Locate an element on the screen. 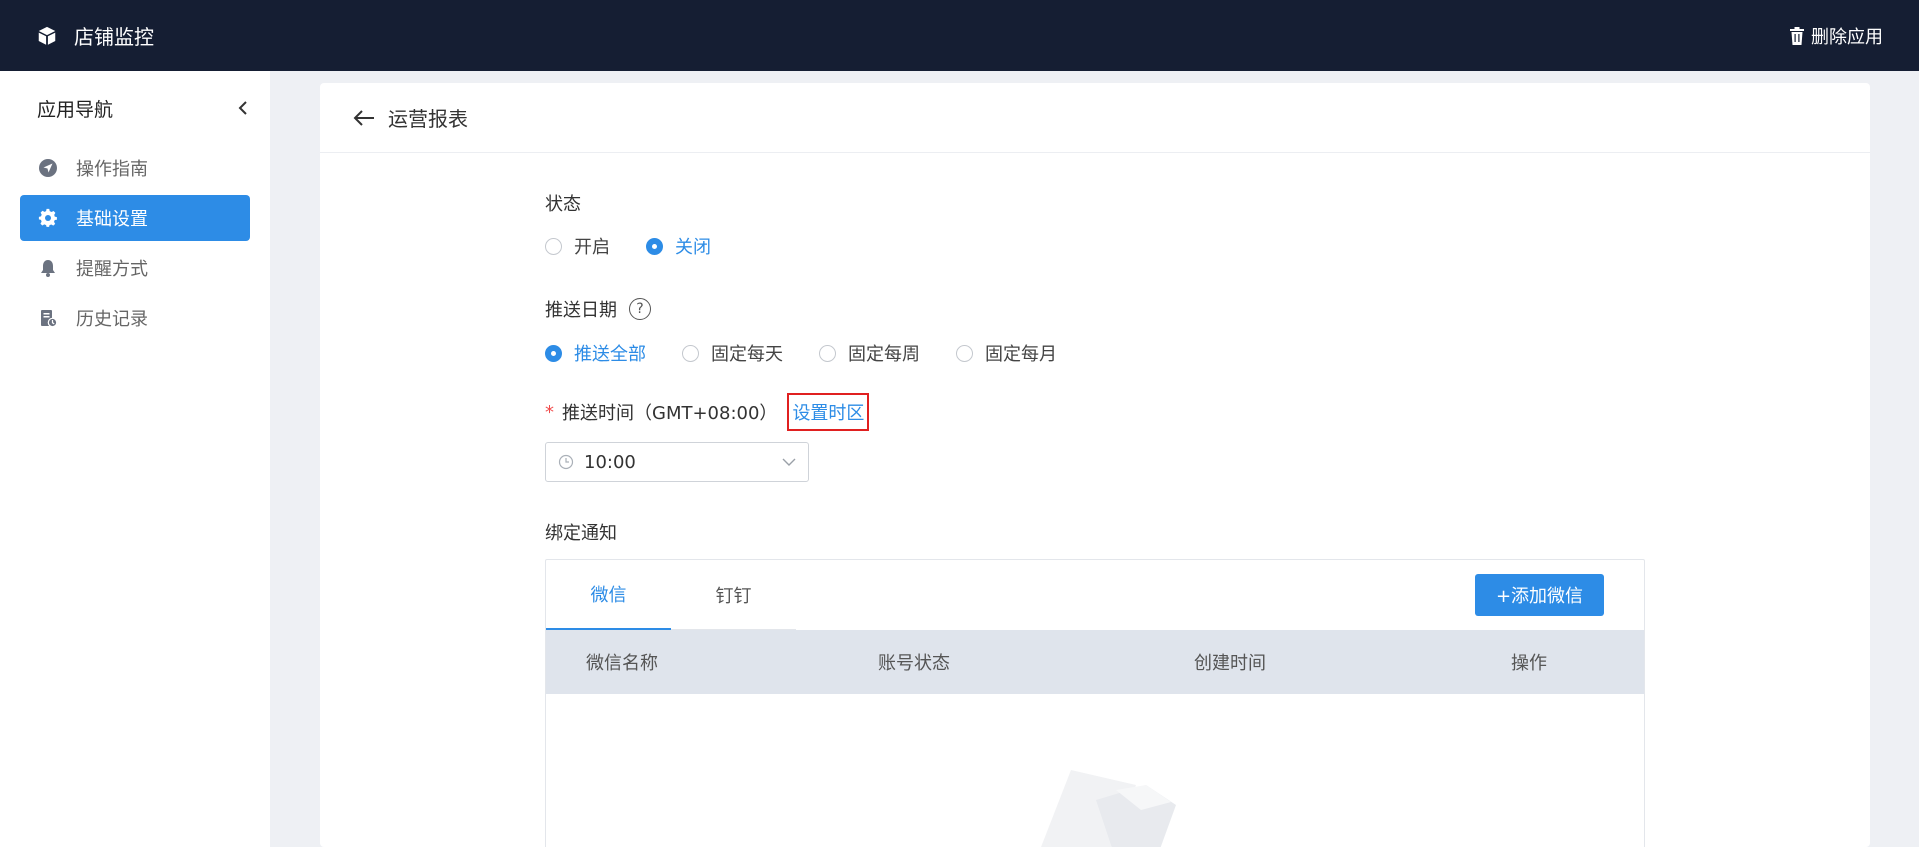 This screenshot has height=847, width=1919. push-date-radio-monthly: 固定每月 is located at coordinates (1006, 353).